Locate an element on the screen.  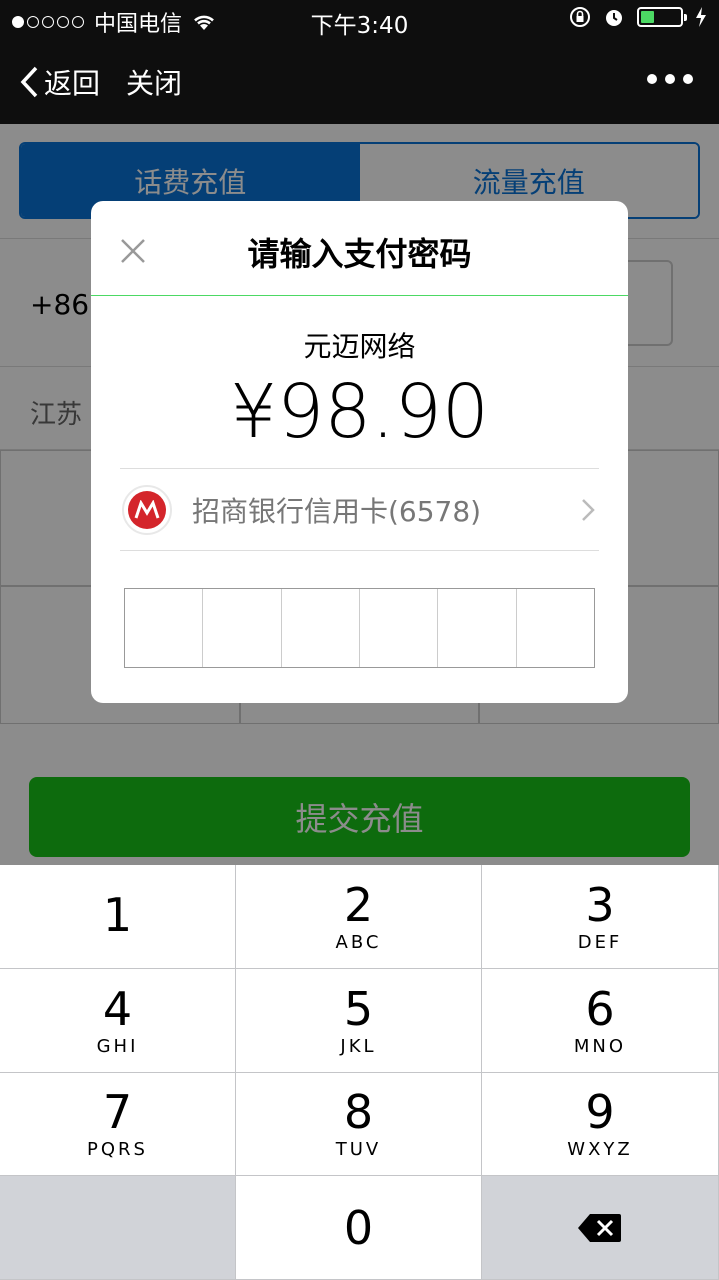
backspace-icon is located at coordinates (599, 1227).